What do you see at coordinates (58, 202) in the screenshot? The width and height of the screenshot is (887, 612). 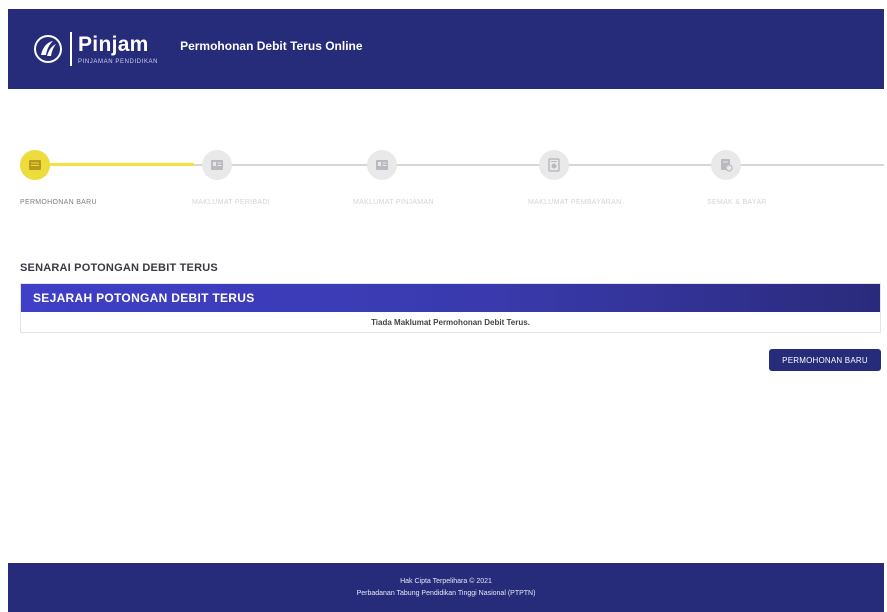 I see `step-label: PERMOHONAN BARU` at bounding box center [58, 202].